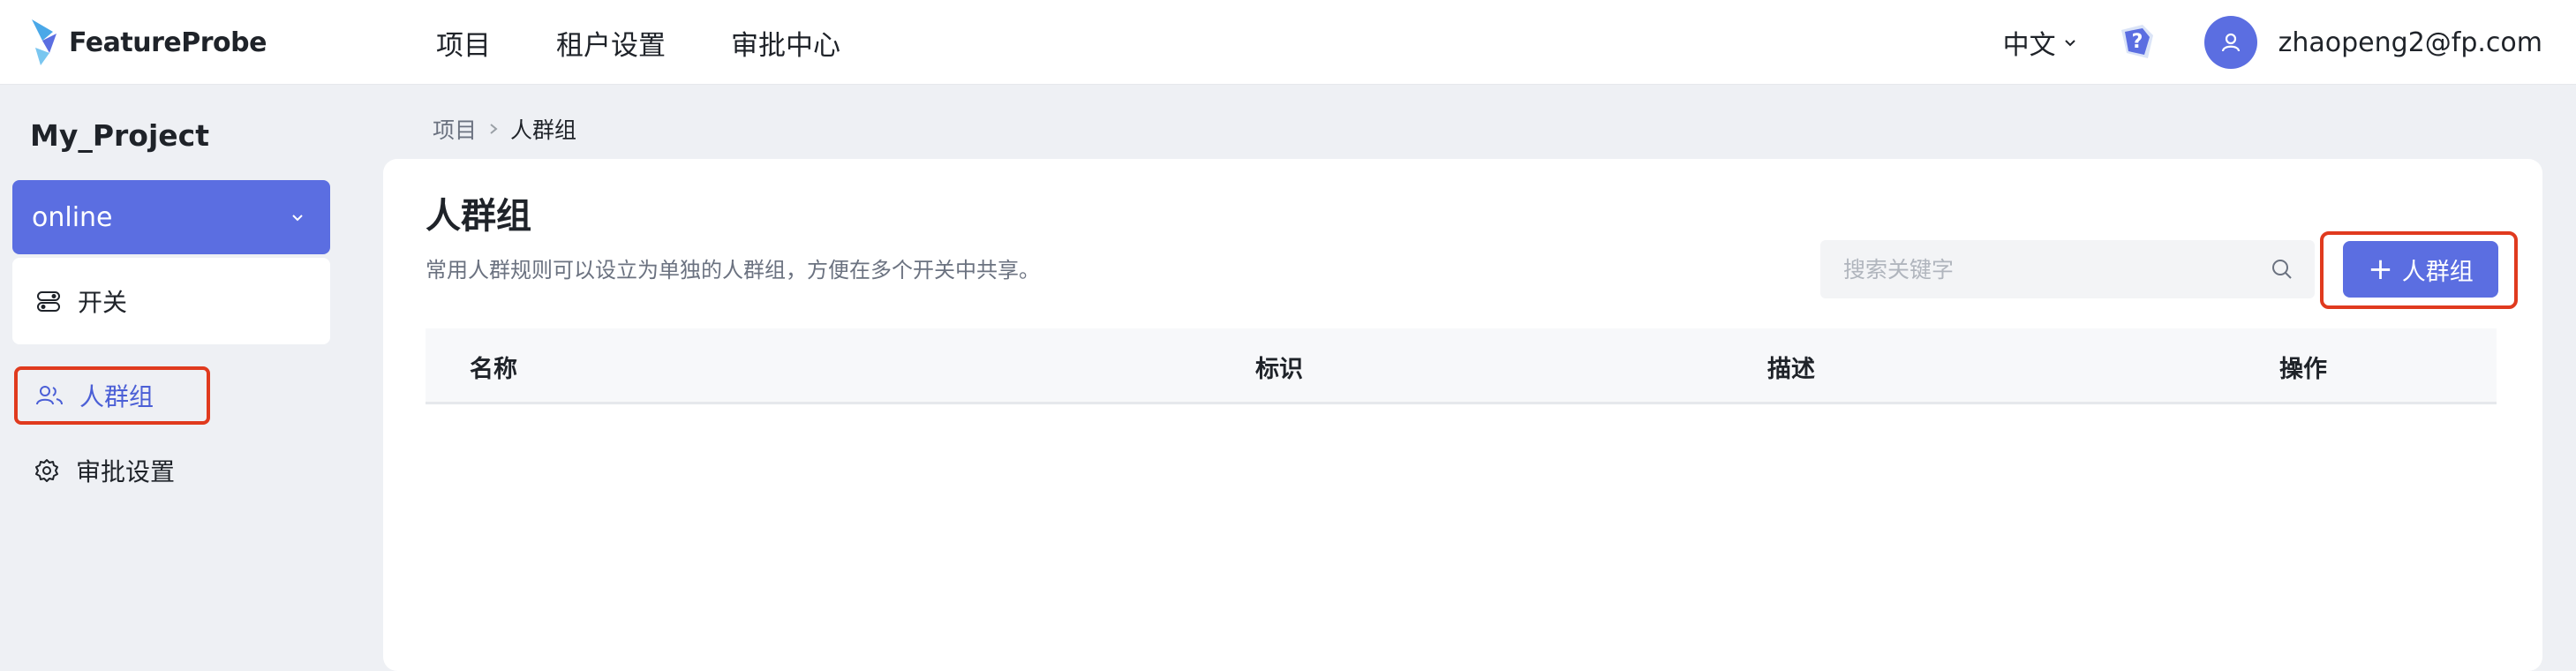  What do you see at coordinates (733, 270) in the screenshot?
I see `page-description: 常用人群规则可以设立为单独的人群组，方便在多个开关中共享。` at bounding box center [733, 270].